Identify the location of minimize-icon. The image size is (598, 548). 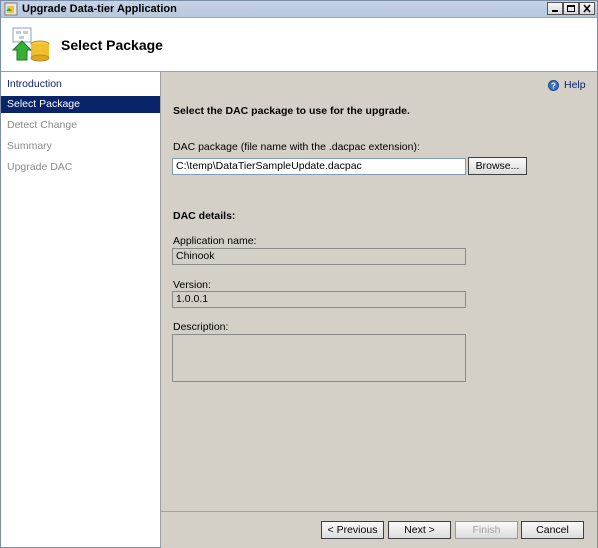
(555, 11).